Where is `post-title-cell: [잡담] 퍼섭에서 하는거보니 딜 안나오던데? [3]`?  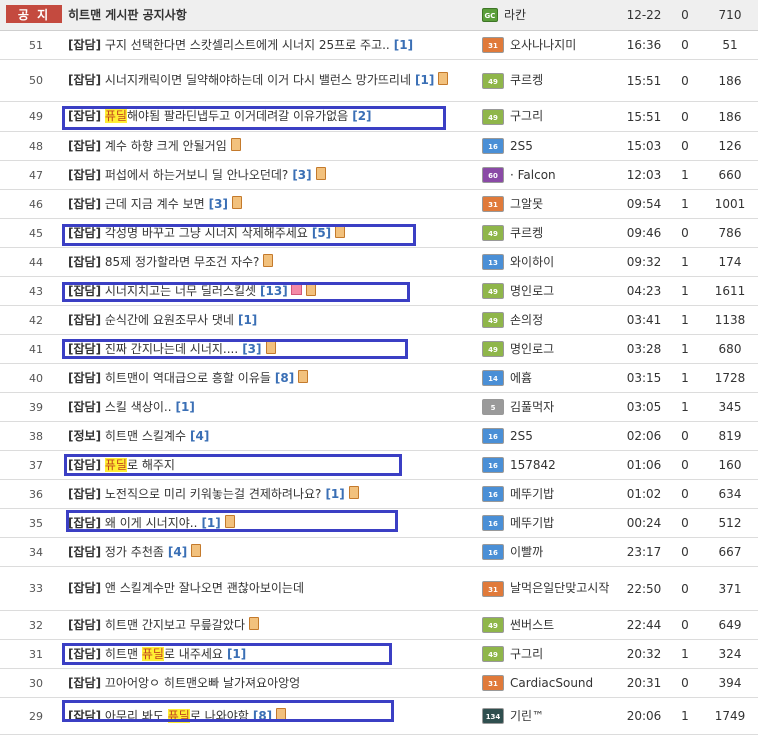
post-title-cell: [잡담] 퍼섭에서 하는거보니 딜 안나오던데? [3] is located at coordinates (273, 175).